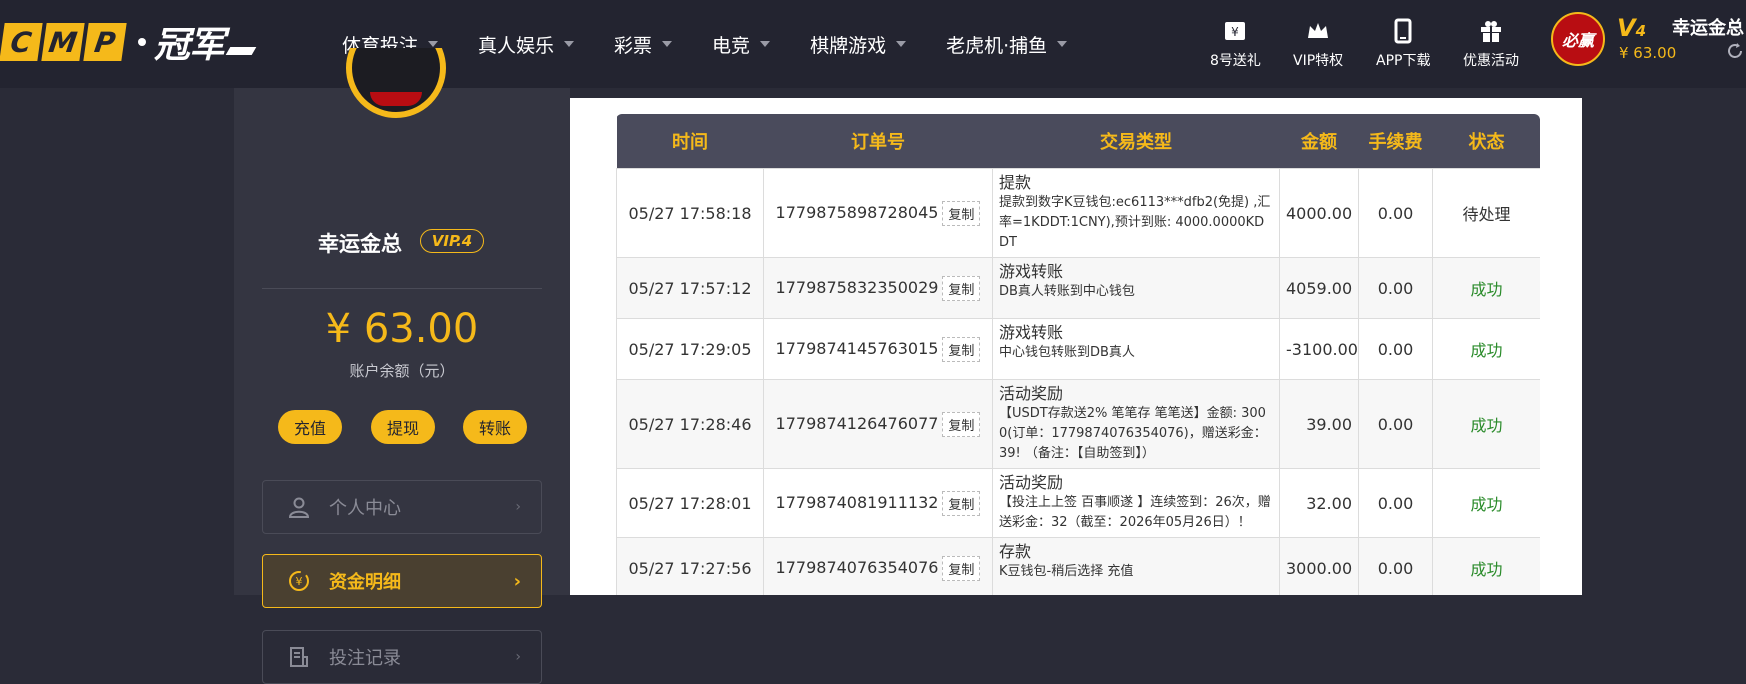 The height and width of the screenshot is (684, 1746). What do you see at coordinates (857, 423) in the screenshot?
I see `order-number: 1779874126476077` at bounding box center [857, 423].